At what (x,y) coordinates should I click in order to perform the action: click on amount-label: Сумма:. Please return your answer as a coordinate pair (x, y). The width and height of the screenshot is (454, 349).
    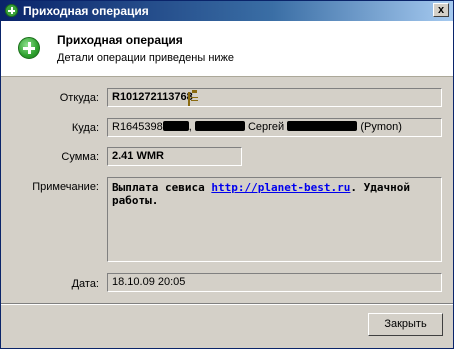
    Looking at the image, I should click on (80, 157).